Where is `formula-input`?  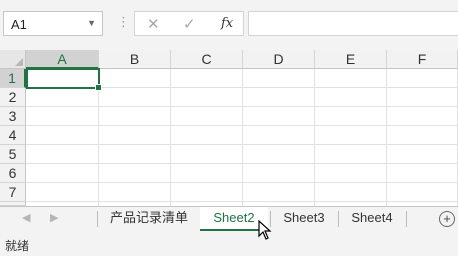 formula-input is located at coordinates (353, 23).